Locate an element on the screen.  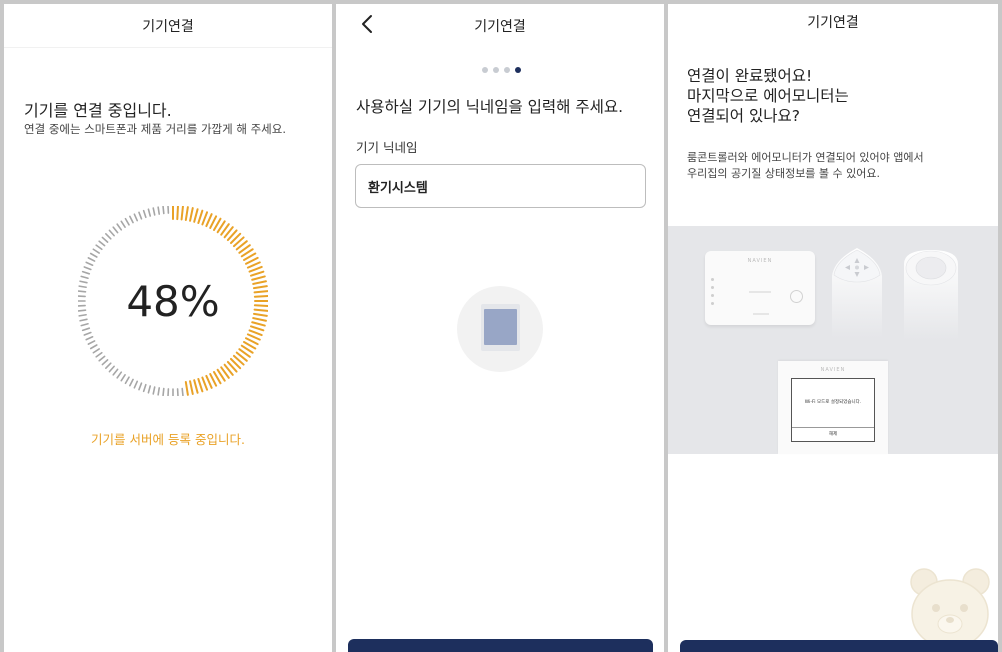
complete-heading: 연결이 완료됐어요! 마지막으로 에어모니터는 연결되어 있나요? is located at coordinates (768, 96).